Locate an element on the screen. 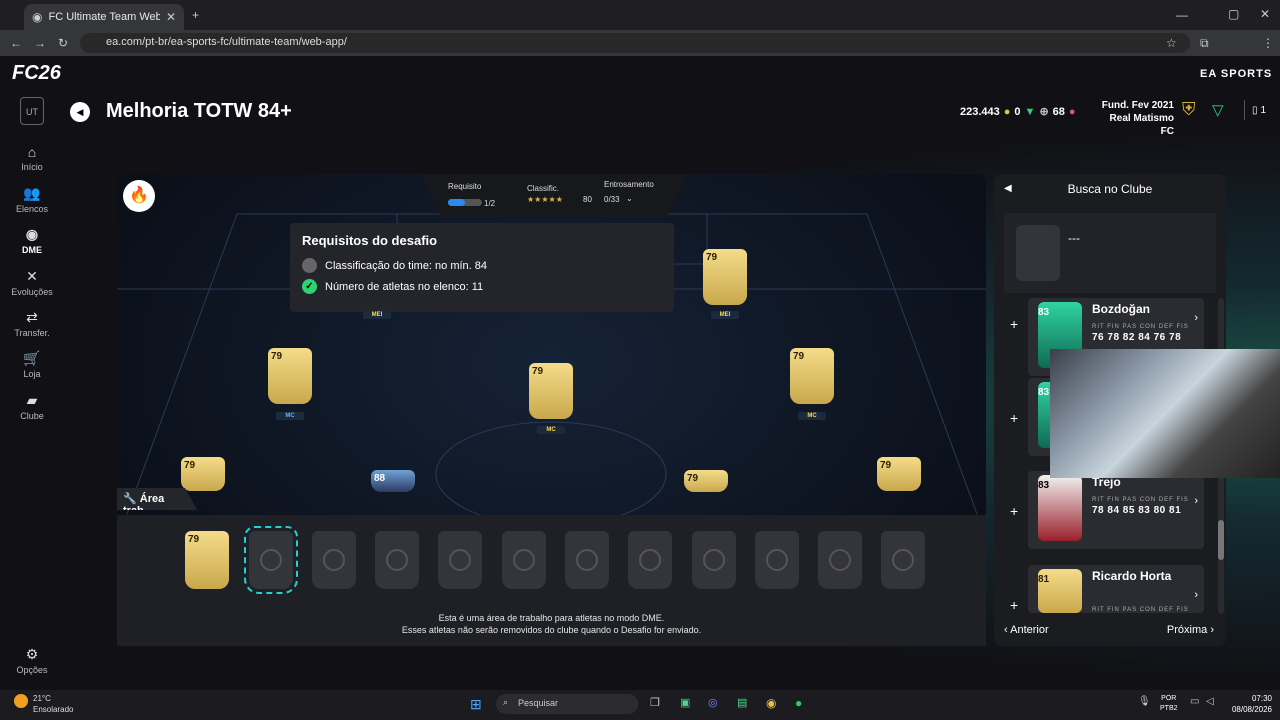  club-info: Fund. Fev 2021 Real Matismo FC is located at coordinates (1134, 118).